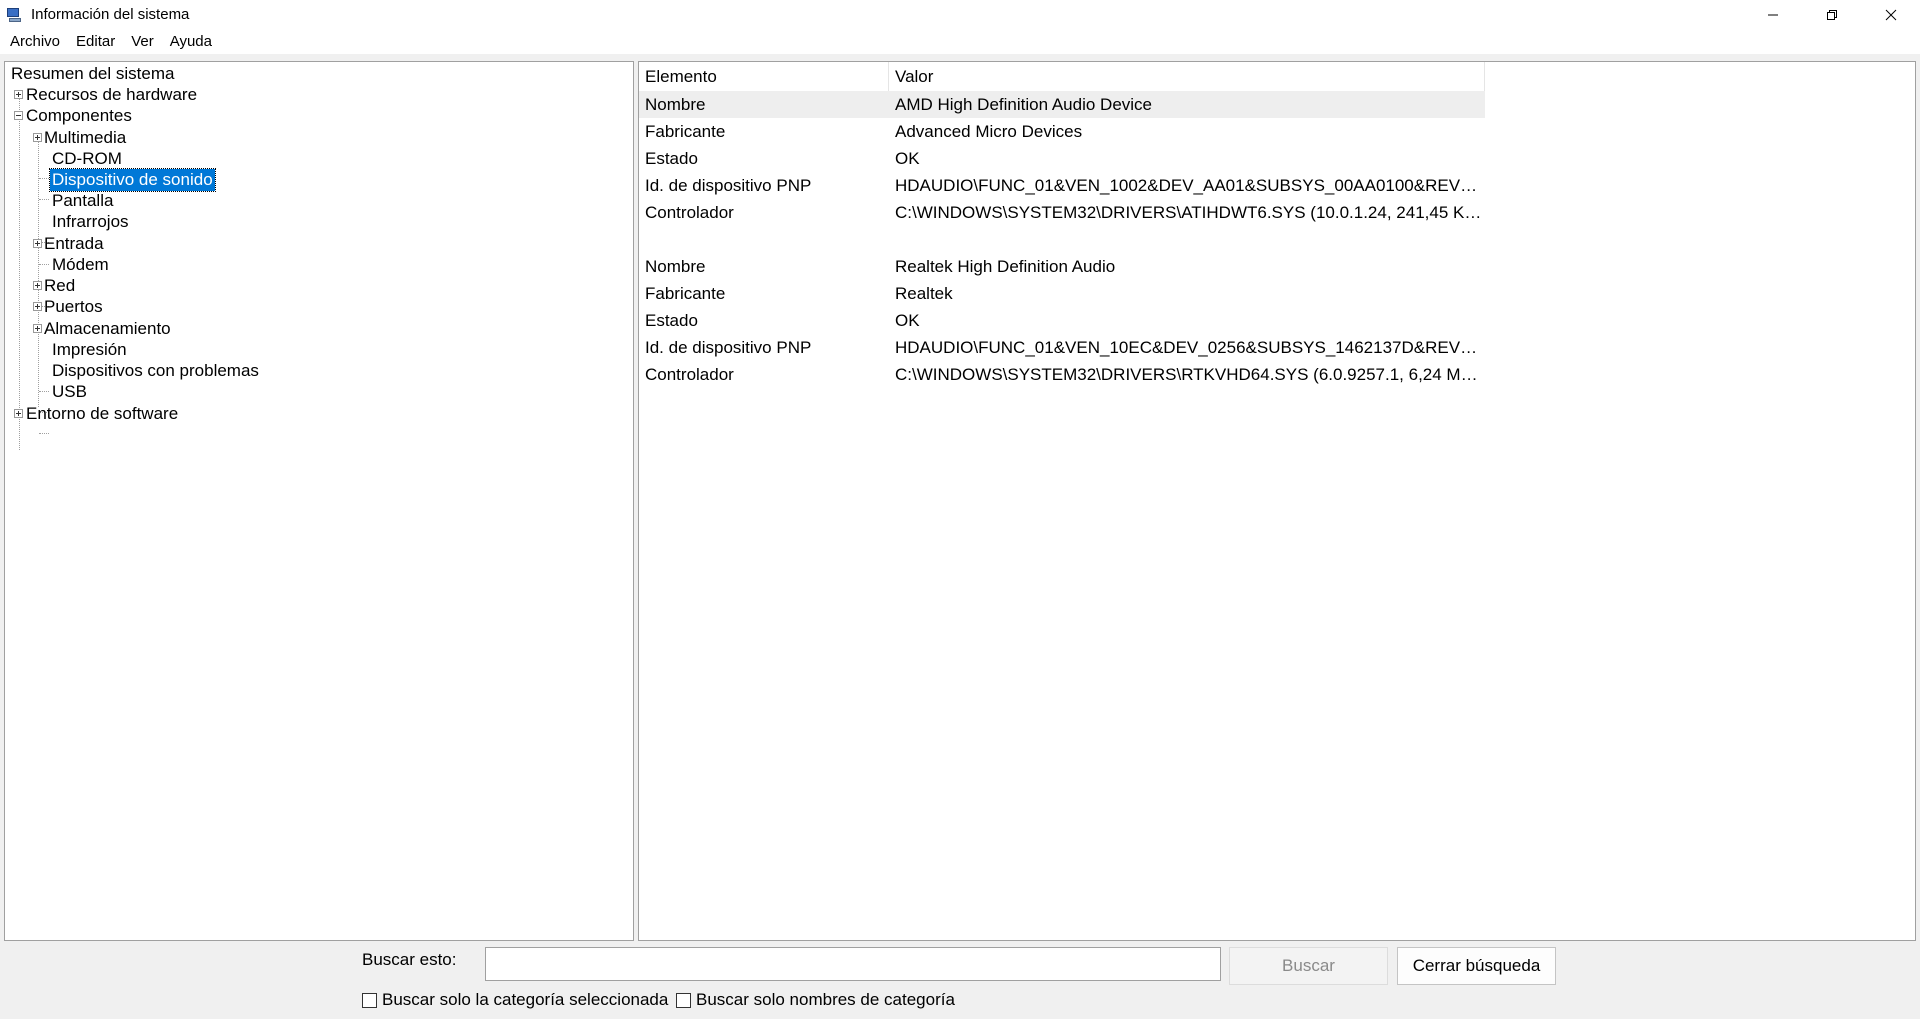 This screenshot has width=1920, height=1019. I want to click on menu-bar: Archivo Editar Ver Ayuda, so click(960, 41).